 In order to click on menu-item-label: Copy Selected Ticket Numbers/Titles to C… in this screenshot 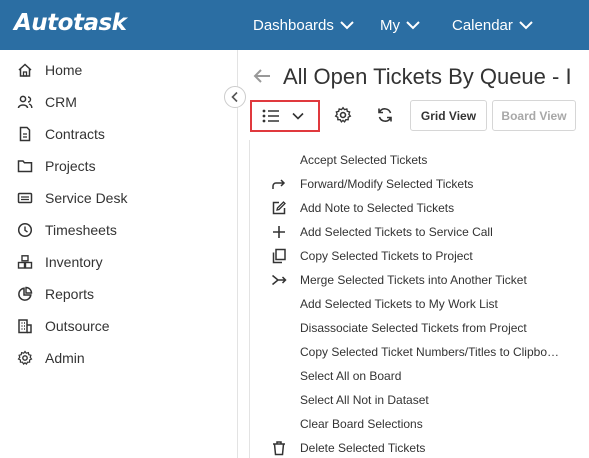, I will do `click(429, 352)`.